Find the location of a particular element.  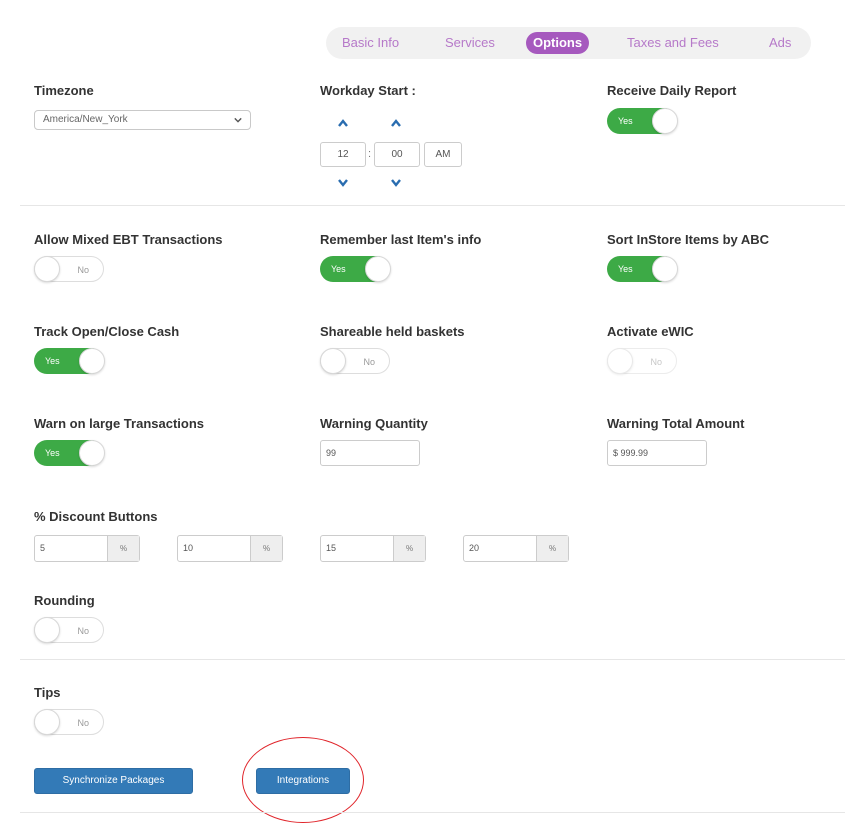

track-open-close-label: Track Open/Close Cash is located at coordinates (107, 331).